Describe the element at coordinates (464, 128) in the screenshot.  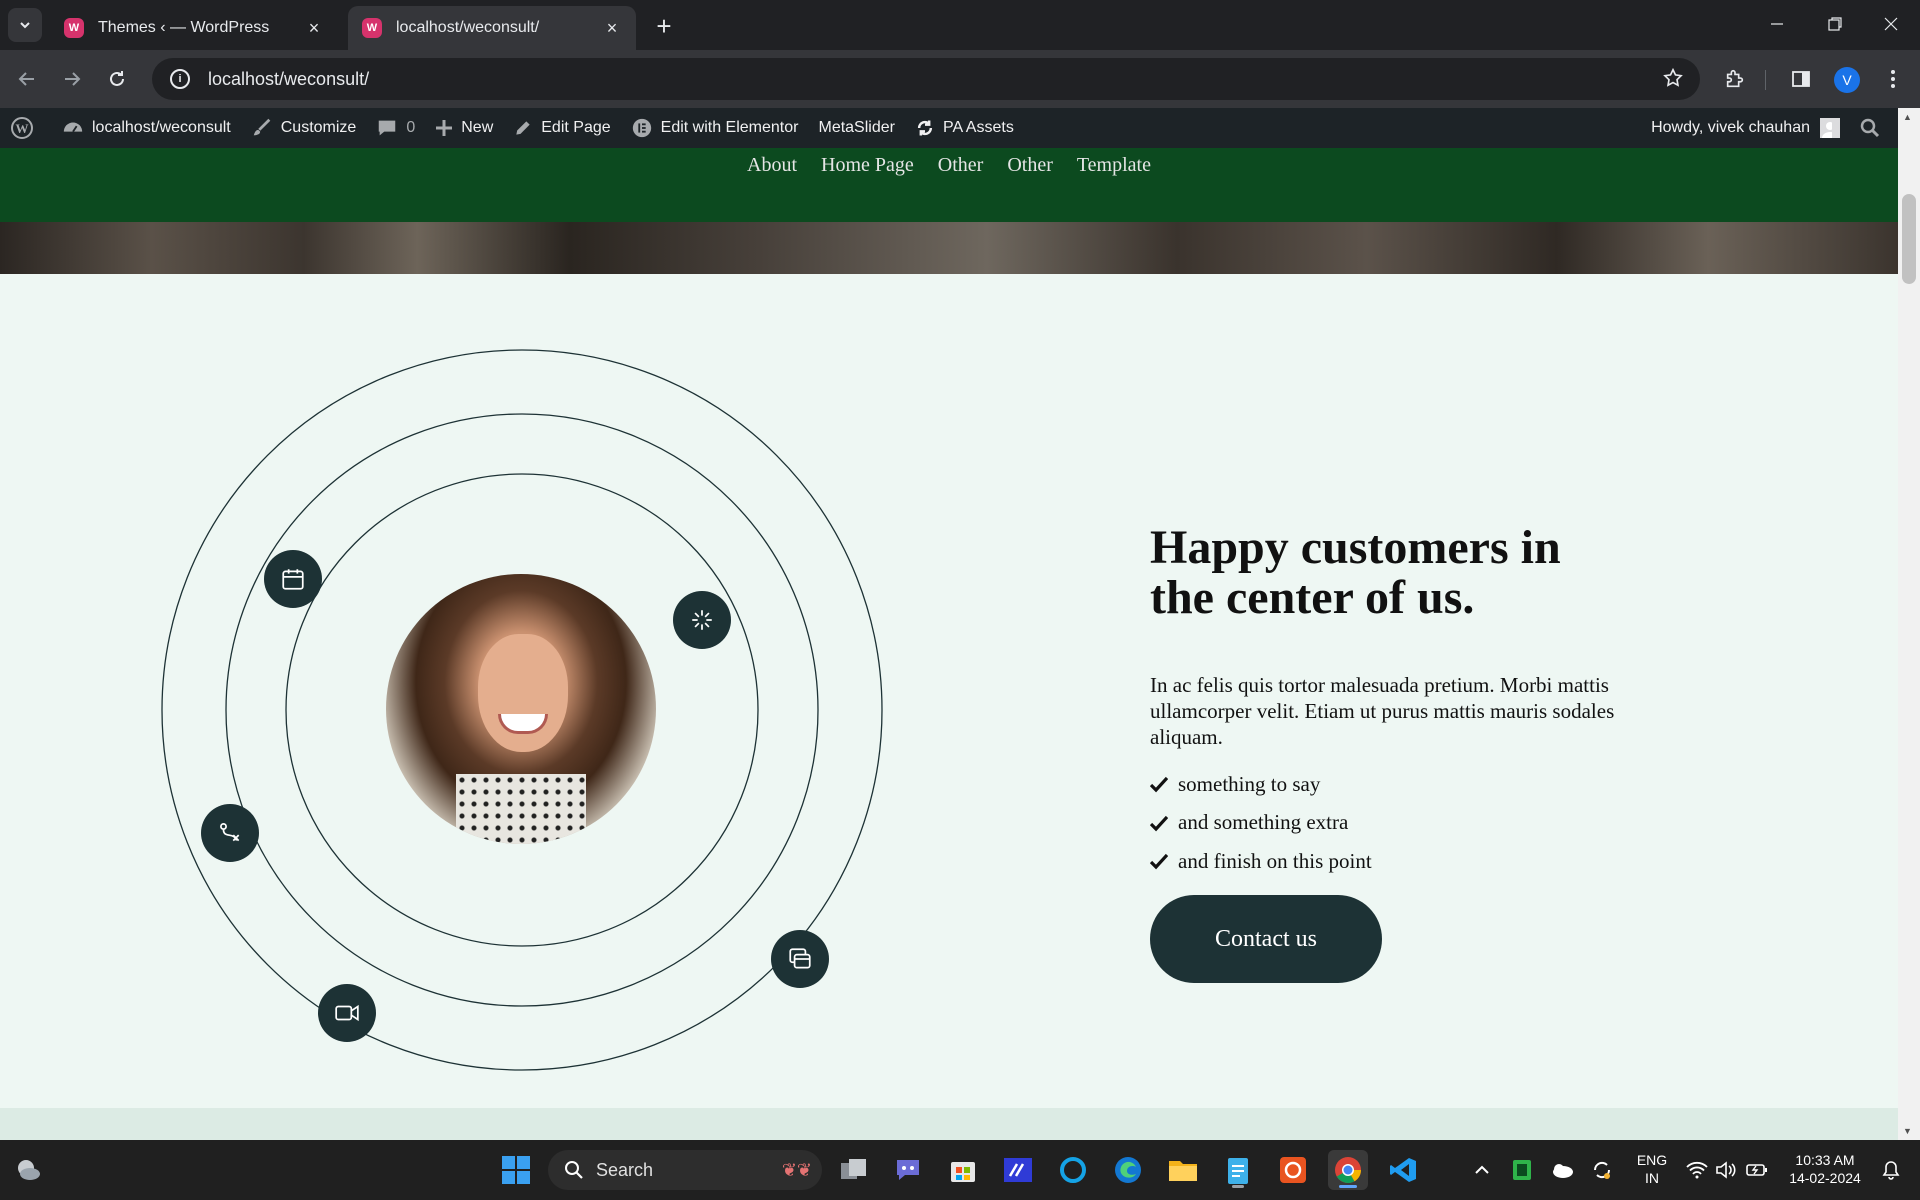
I see `ab-new-link: New` at that location.